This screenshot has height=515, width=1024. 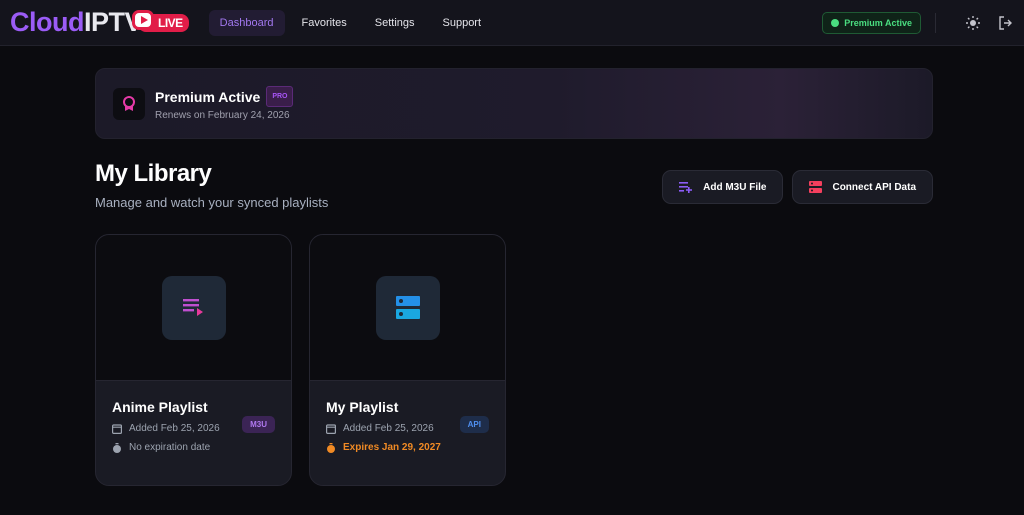 I want to click on premium-status-badge: Premium Active, so click(x=871, y=23).